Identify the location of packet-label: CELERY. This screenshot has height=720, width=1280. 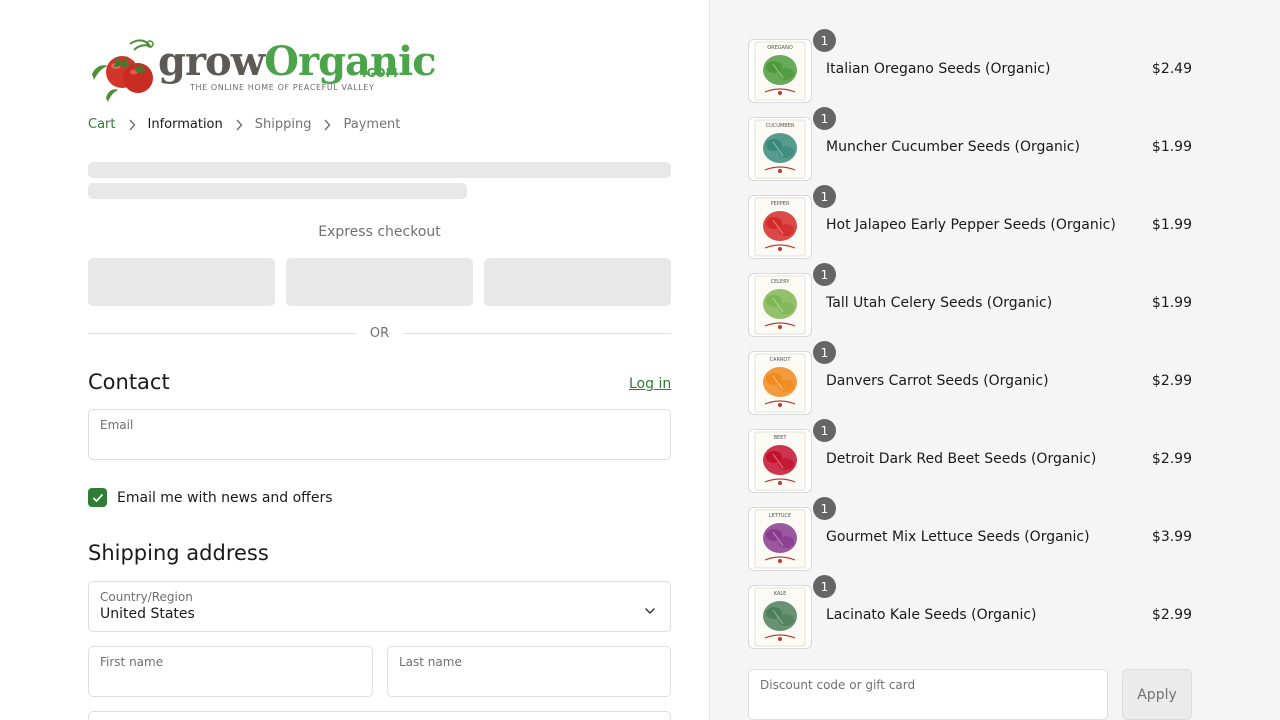
(781, 282).